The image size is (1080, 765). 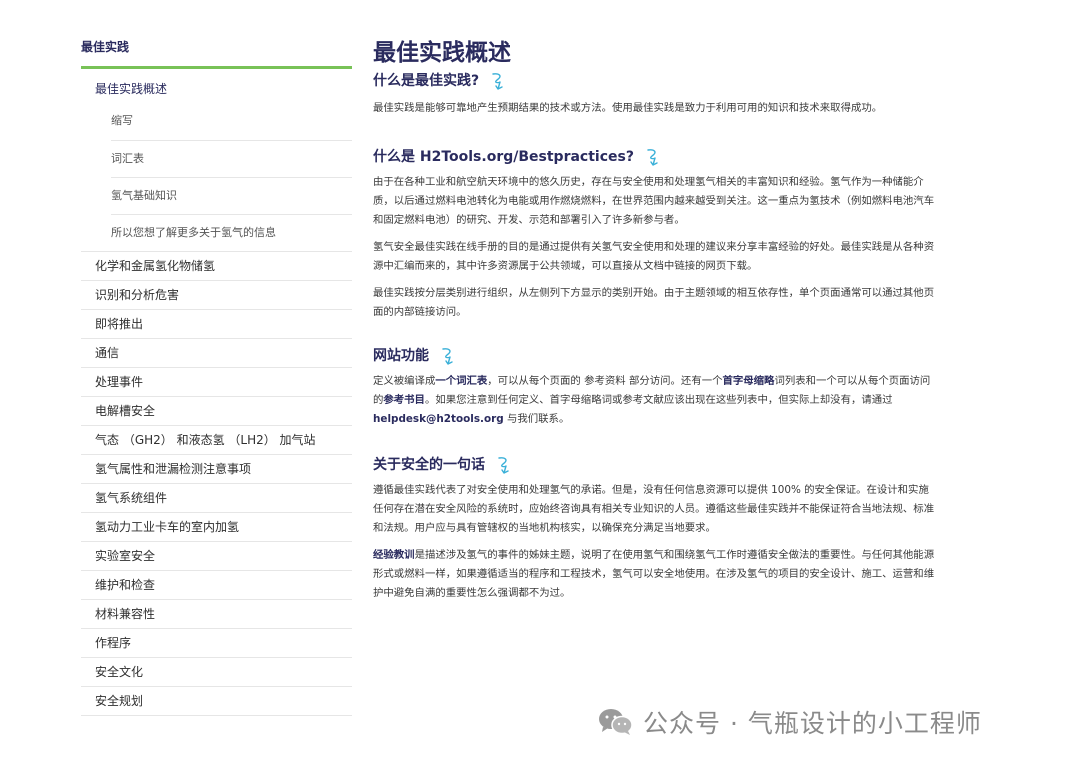 I want to click on section-heading-text: 什么是最佳实践?, so click(x=426, y=81).